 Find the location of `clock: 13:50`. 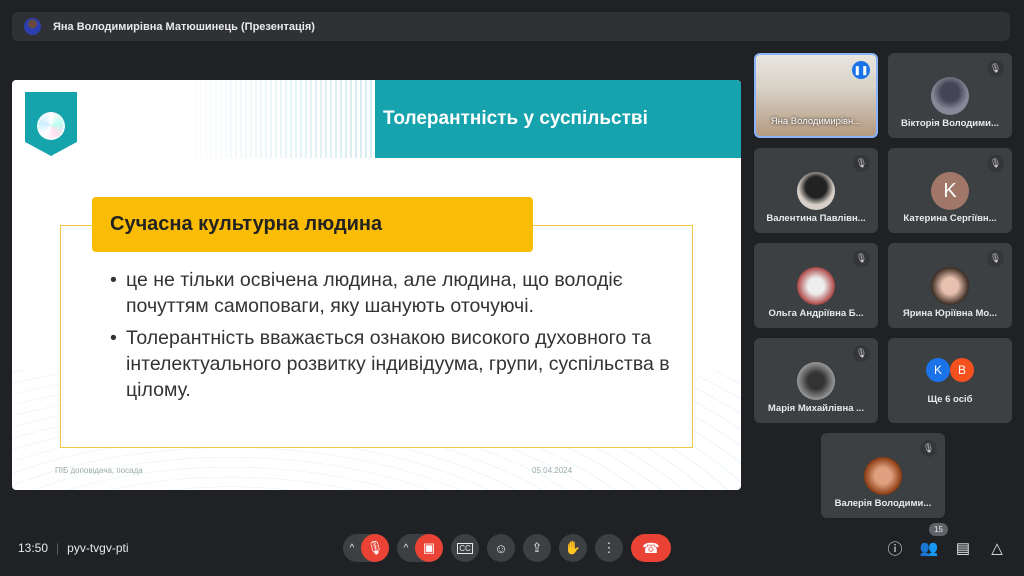

clock: 13:50 is located at coordinates (33, 548).